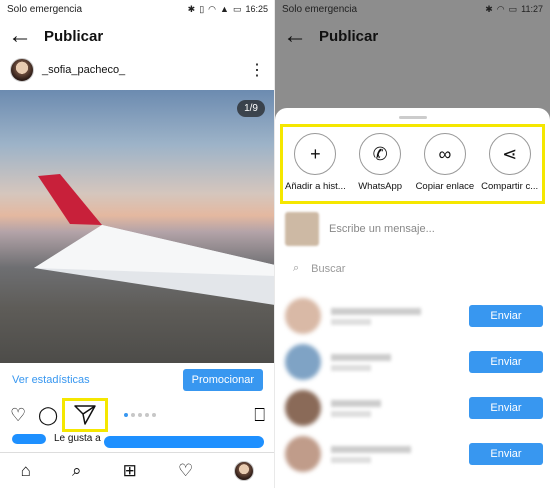 Image resolution: width=550 pixels, height=488 pixels. Describe the element at coordinates (444, 154) in the screenshot. I see `link-icon: ∞` at that location.